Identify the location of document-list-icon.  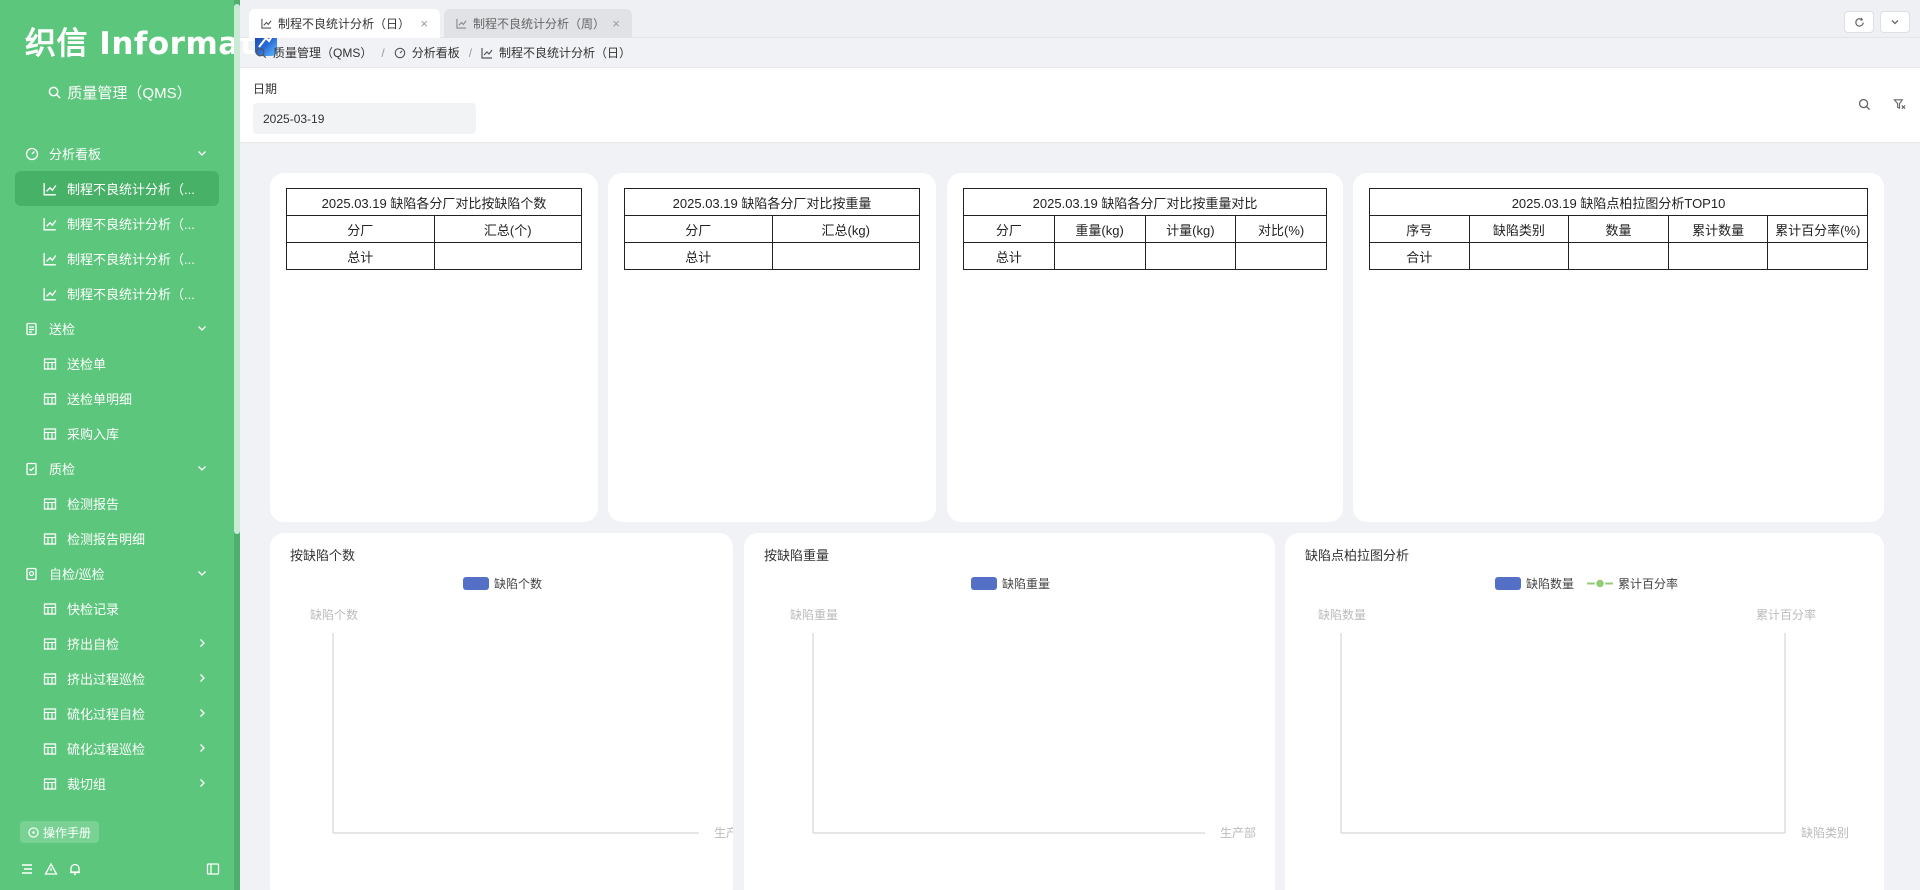
(32, 329).